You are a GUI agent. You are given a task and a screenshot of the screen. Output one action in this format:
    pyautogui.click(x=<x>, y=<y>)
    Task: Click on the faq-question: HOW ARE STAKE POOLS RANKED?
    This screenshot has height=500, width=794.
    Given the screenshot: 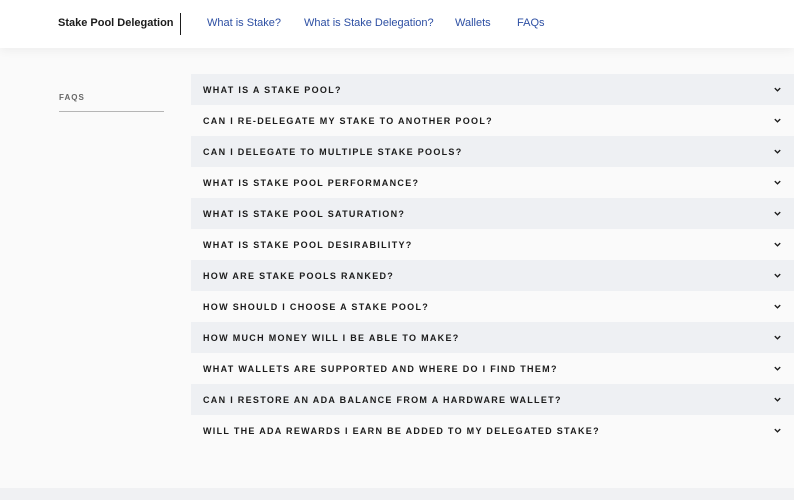 What is the action you would take?
    pyautogui.click(x=299, y=275)
    